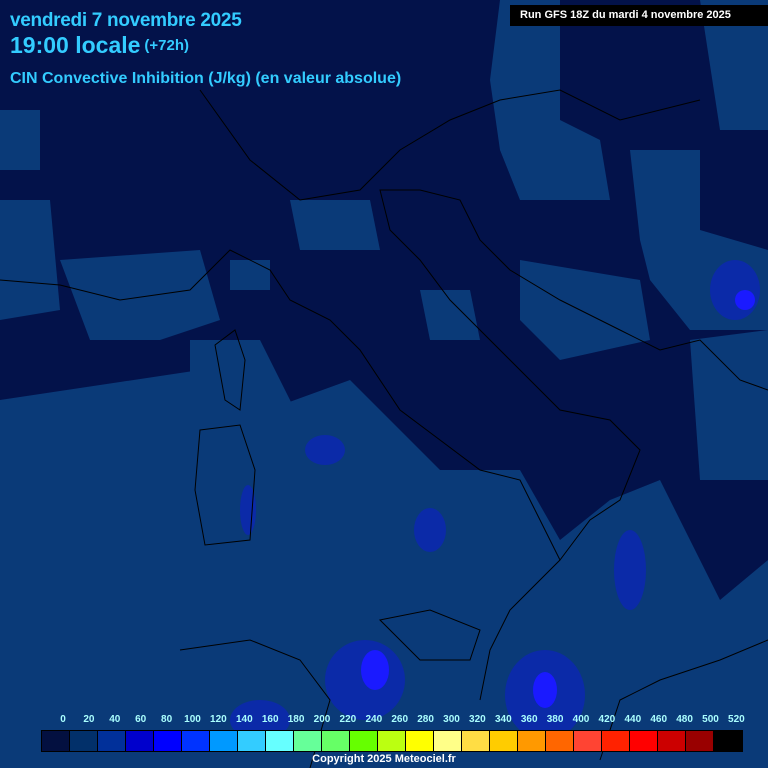 Image resolution: width=768 pixels, height=768 pixels. What do you see at coordinates (75, 45) in the screenshot?
I see `local-time: 19:00 locale` at bounding box center [75, 45].